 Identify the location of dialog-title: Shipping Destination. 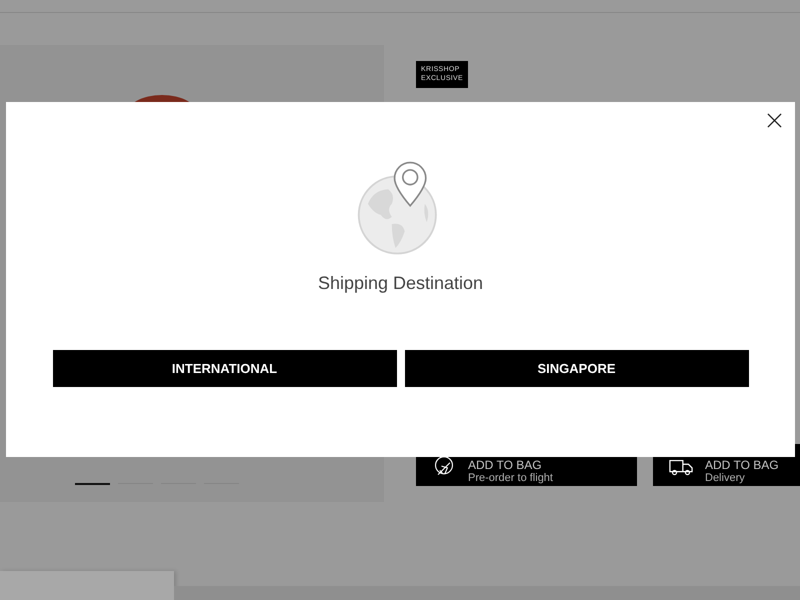
(401, 283).